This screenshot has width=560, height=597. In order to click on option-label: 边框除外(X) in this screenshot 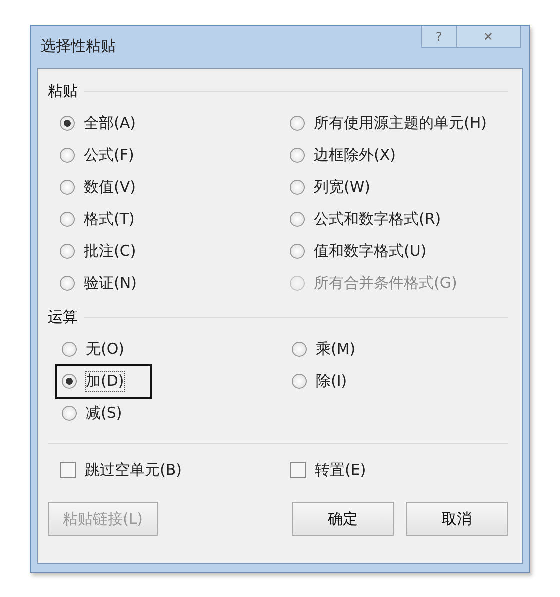, I will do `click(355, 155)`.